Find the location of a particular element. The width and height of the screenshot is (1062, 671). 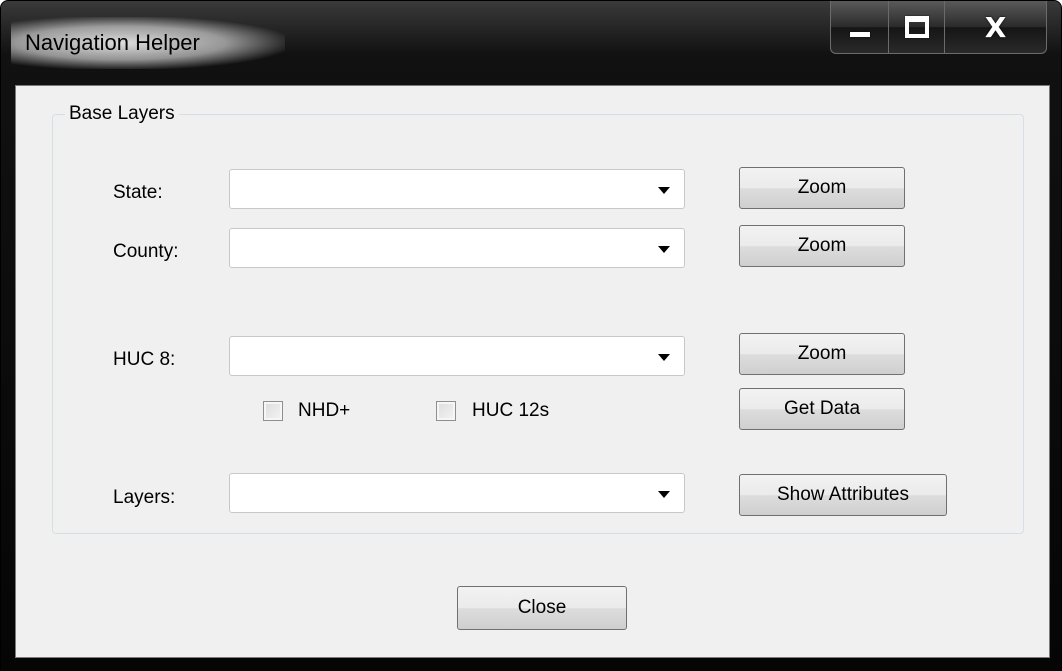

maximize-icon is located at coordinates (916, 27).